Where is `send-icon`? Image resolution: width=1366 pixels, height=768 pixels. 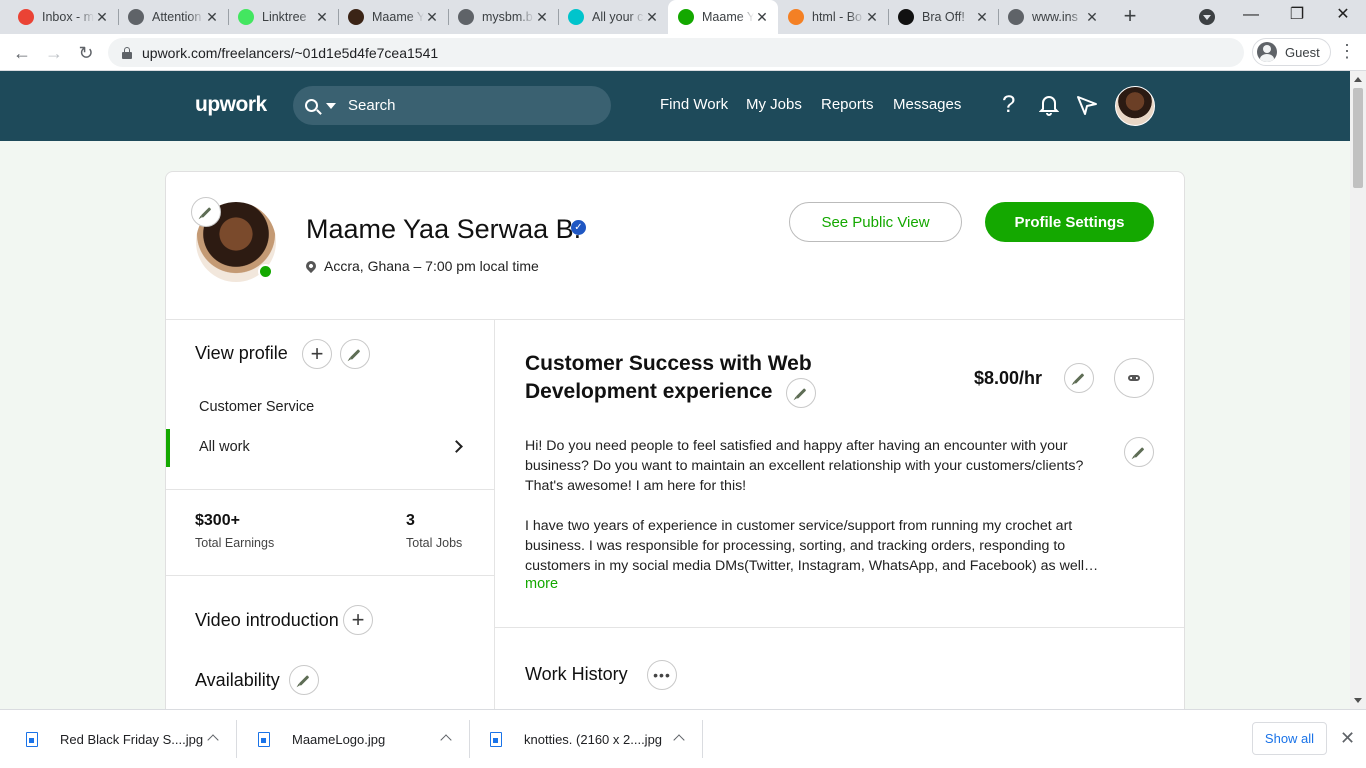 send-icon is located at coordinates (1087, 107).